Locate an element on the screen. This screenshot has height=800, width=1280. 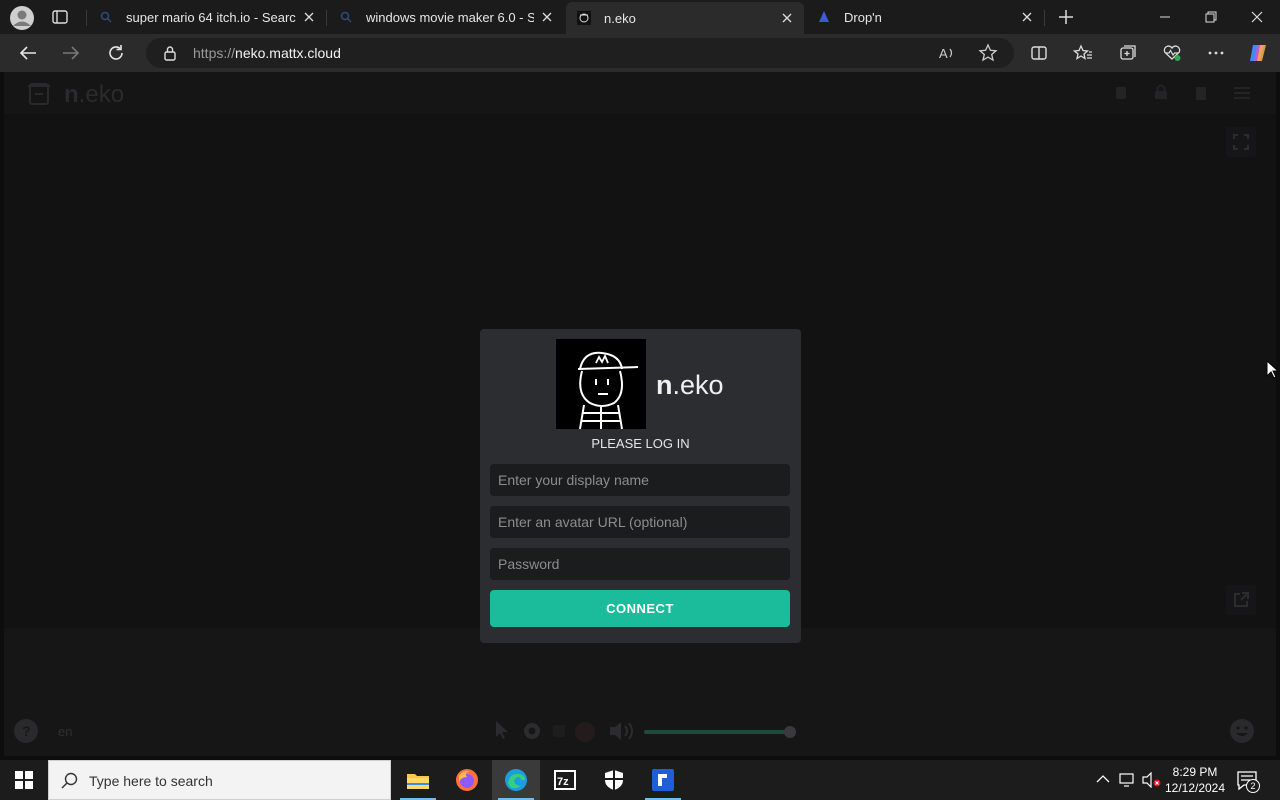
lock-controls-icon is located at coordinates (559, 731).